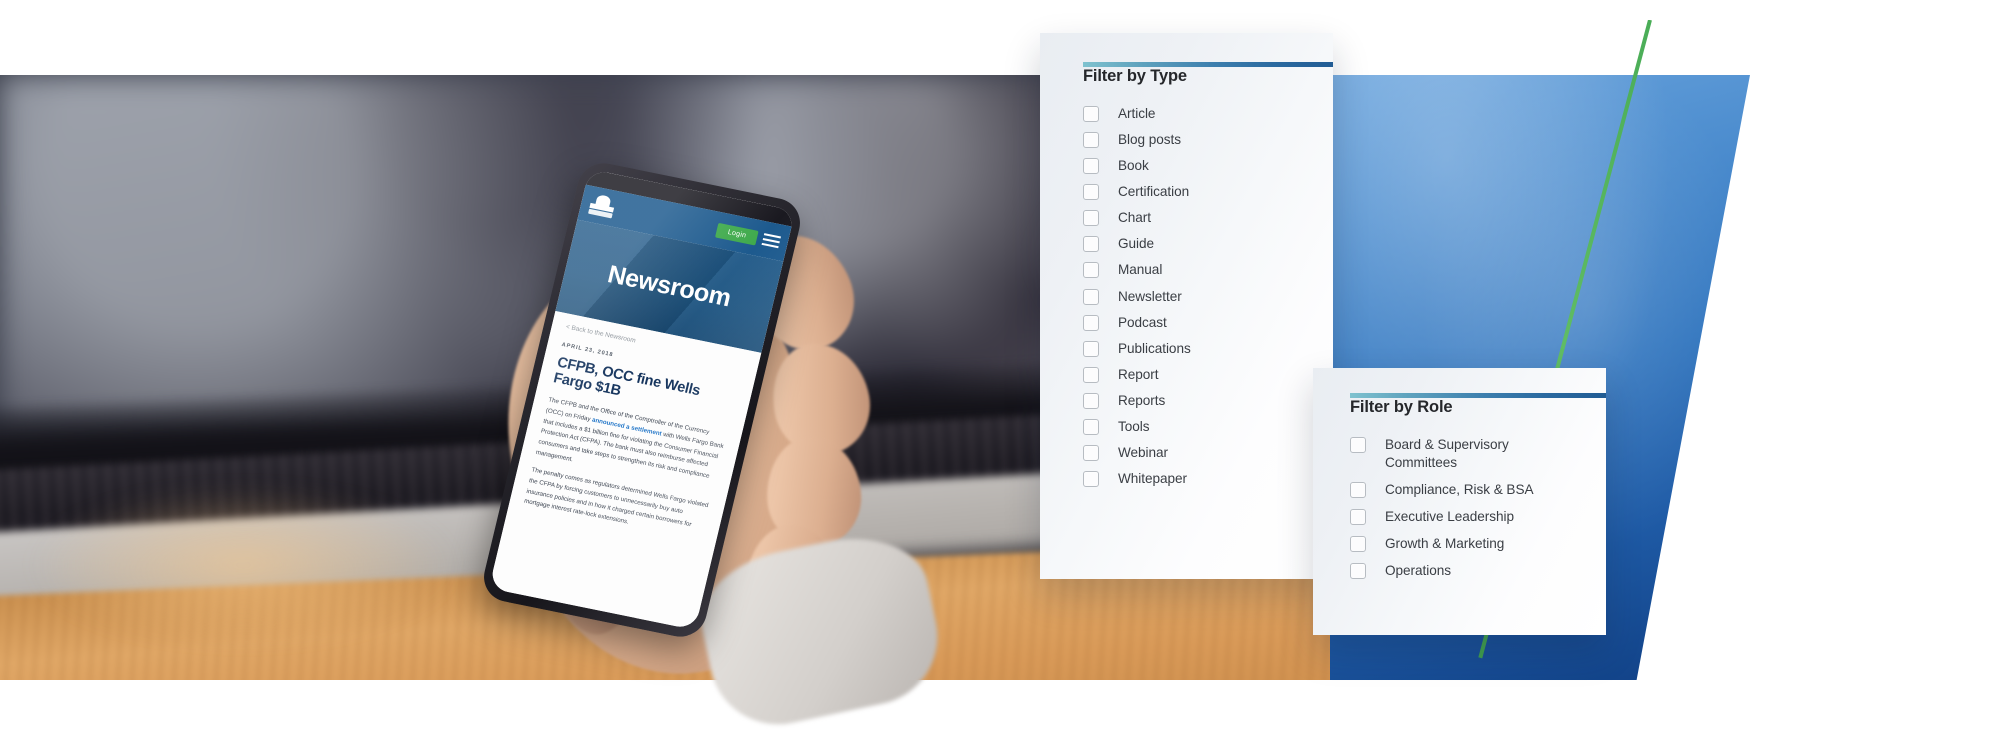 This screenshot has height=752, width=1999. Describe the element at coordinates (1091, 218) in the screenshot. I see `checkbox-chart` at that location.